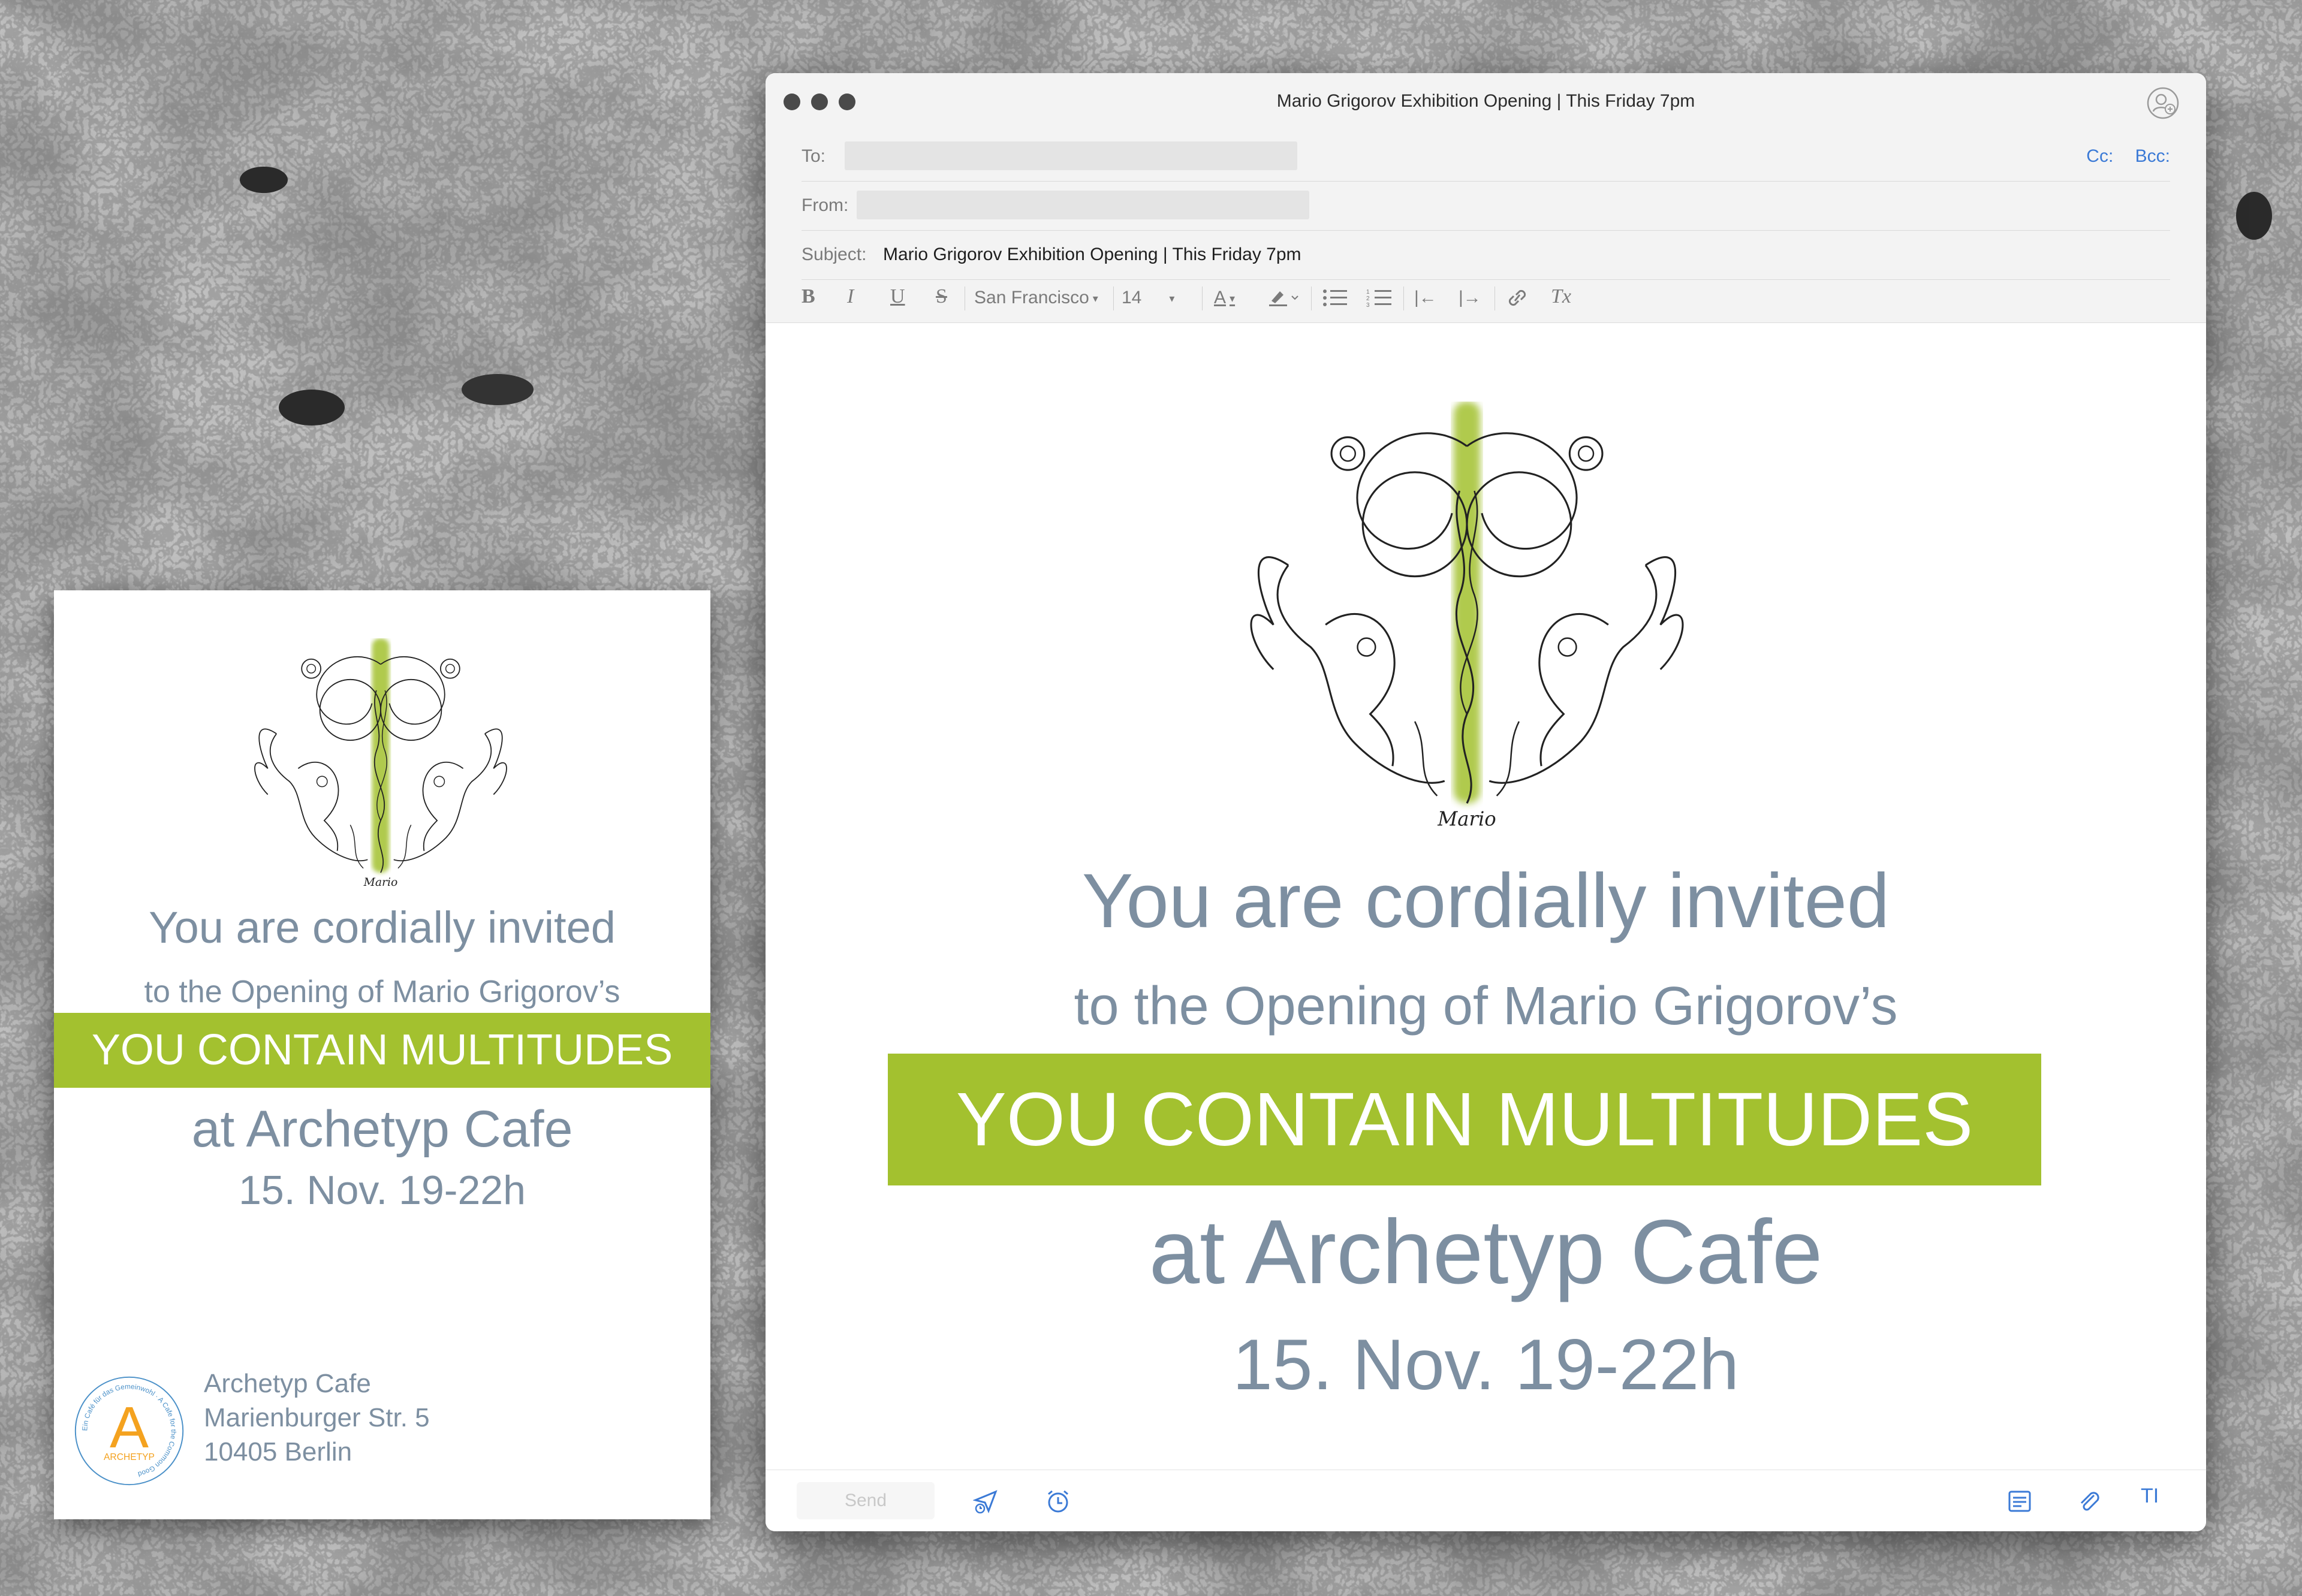  What do you see at coordinates (1220, 297) in the screenshot?
I see `text-color-icon: A` at bounding box center [1220, 297].